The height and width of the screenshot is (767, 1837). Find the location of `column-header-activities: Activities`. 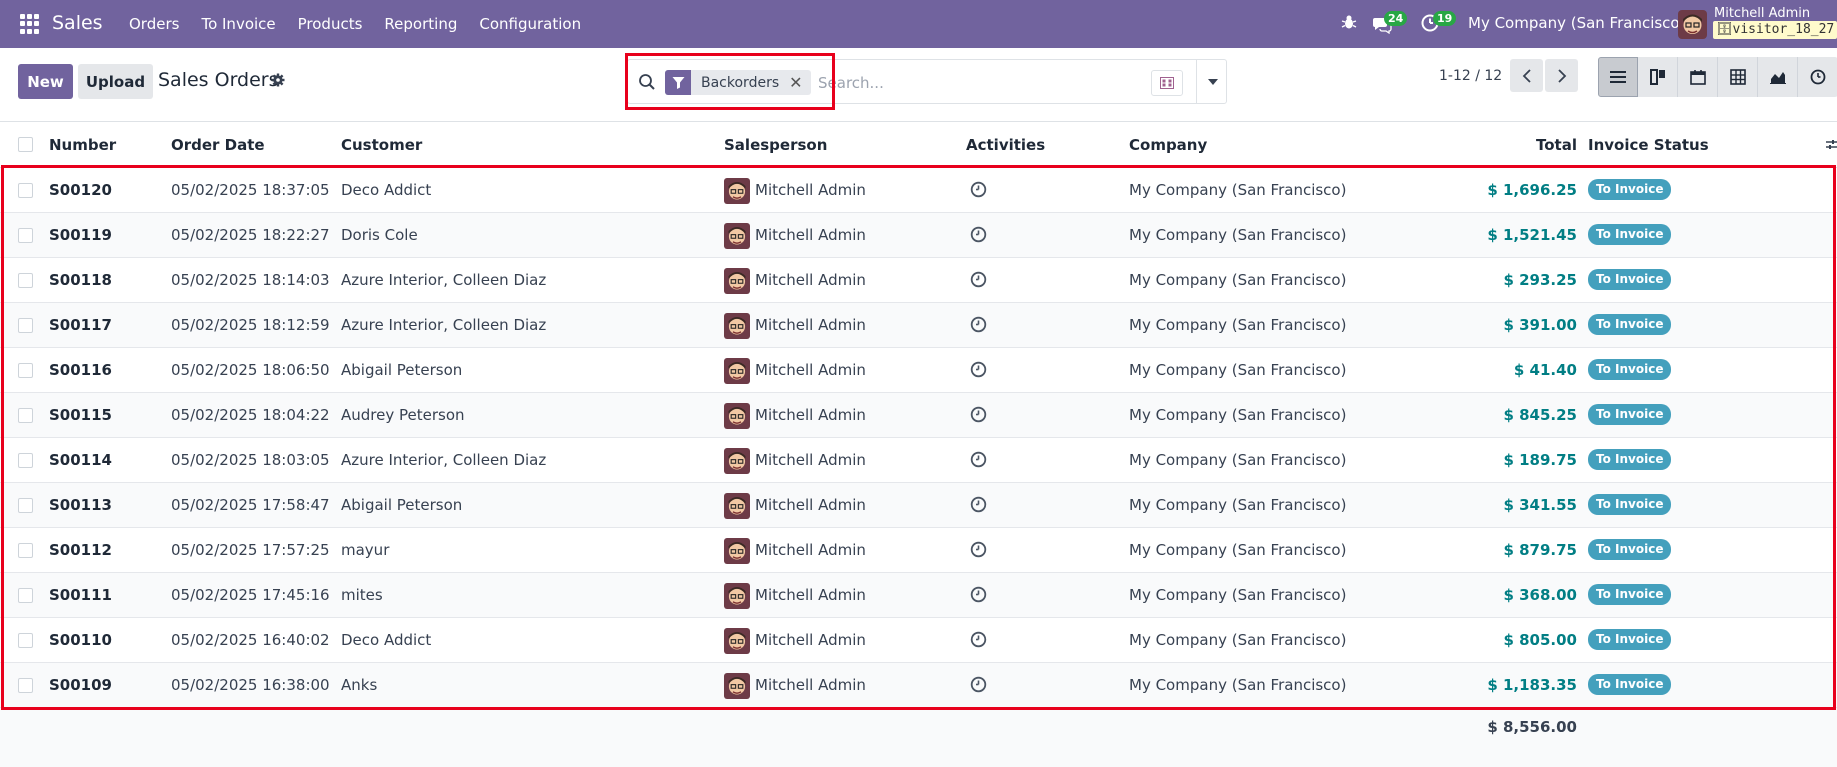

column-header-activities: Activities is located at coordinates (1005, 145).